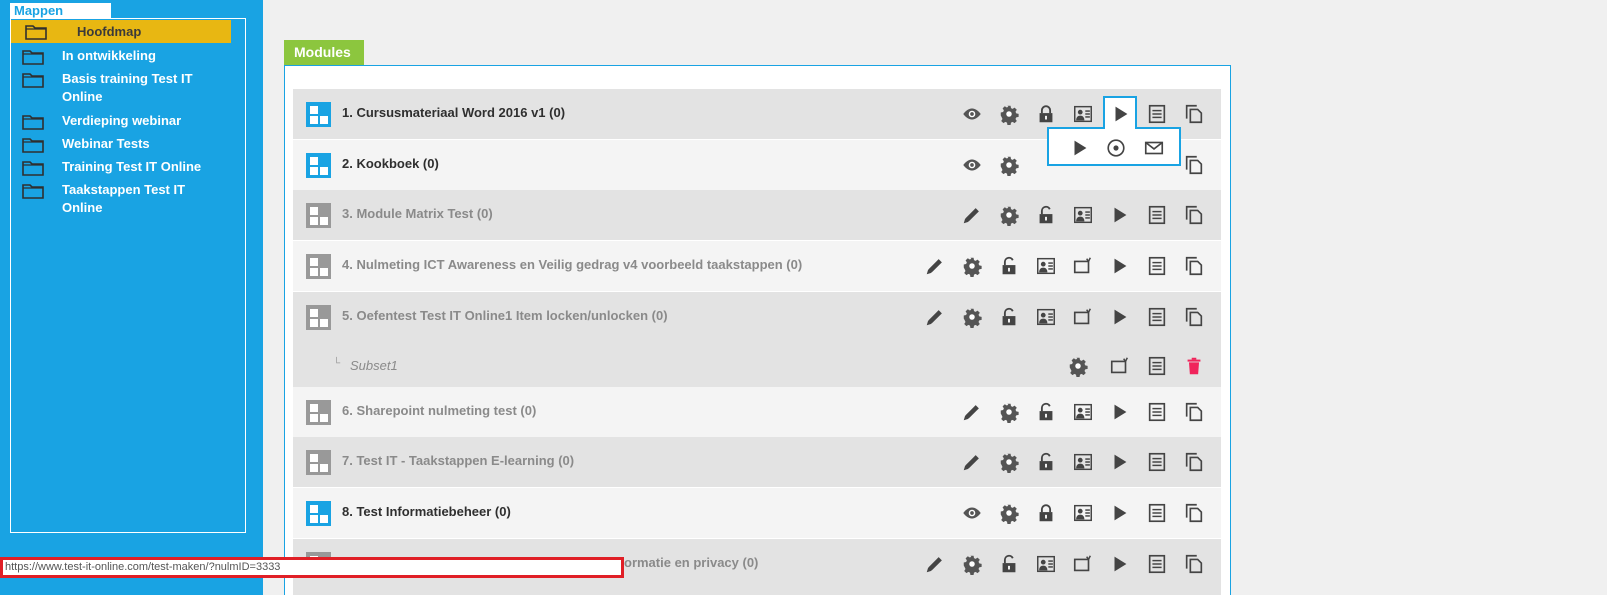 This screenshot has height=595, width=1607. What do you see at coordinates (453, 112) in the screenshot?
I see `module-title: 1. Cursusmateriaal Word 2016 v1 (0)` at bounding box center [453, 112].